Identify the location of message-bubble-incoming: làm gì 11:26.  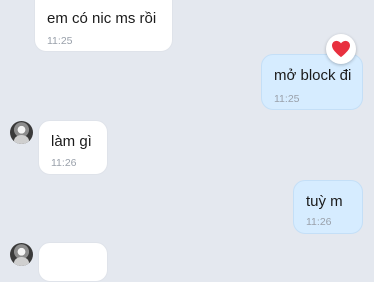
(73, 147).